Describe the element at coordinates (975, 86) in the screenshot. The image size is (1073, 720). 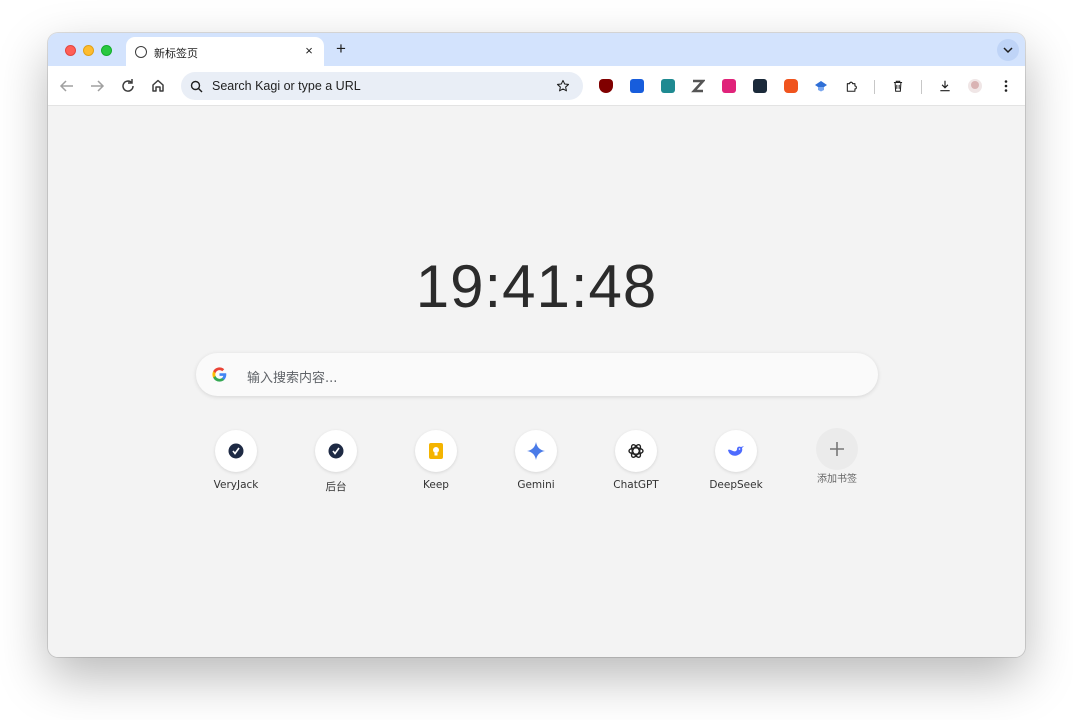
I see `avatar` at that location.